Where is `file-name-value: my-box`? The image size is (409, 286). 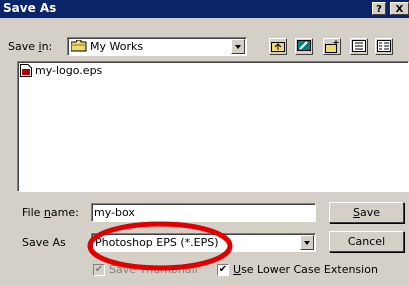 file-name-value: my-box is located at coordinates (114, 212).